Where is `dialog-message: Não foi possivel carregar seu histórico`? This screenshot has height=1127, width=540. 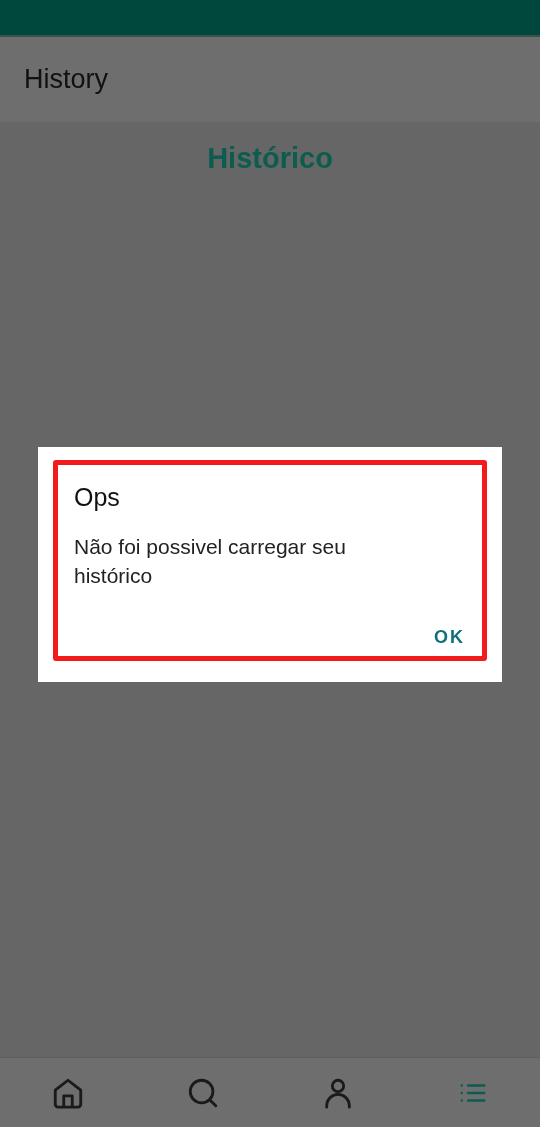
dialog-message: Não foi possivel carregar seu histórico is located at coordinates (210, 561).